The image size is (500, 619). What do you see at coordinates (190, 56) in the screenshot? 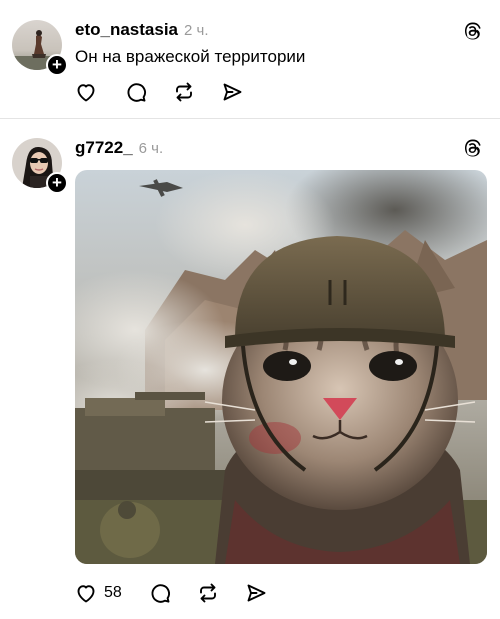
I see `post-text: Он на вражеской территории` at bounding box center [190, 56].